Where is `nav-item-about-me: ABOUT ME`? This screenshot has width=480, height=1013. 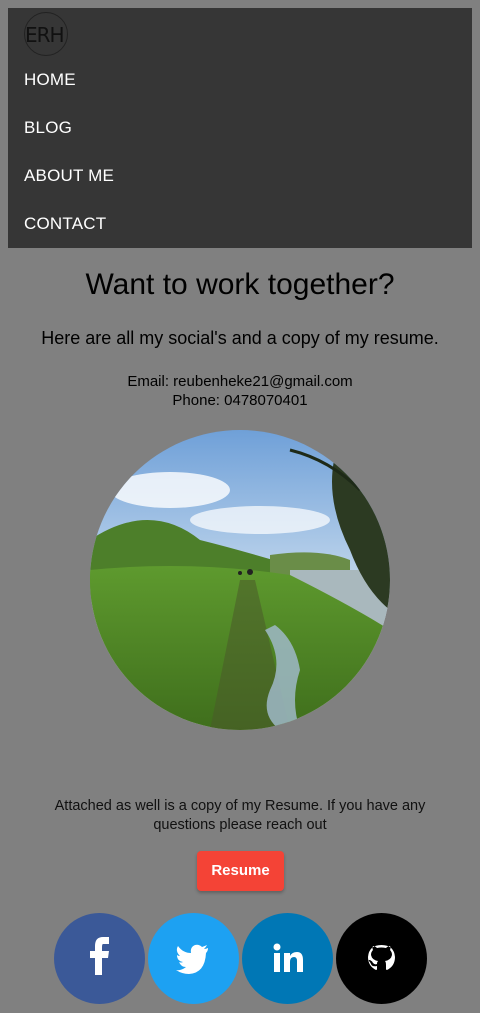 nav-item-about-me: ABOUT ME is located at coordinates (69, 176).